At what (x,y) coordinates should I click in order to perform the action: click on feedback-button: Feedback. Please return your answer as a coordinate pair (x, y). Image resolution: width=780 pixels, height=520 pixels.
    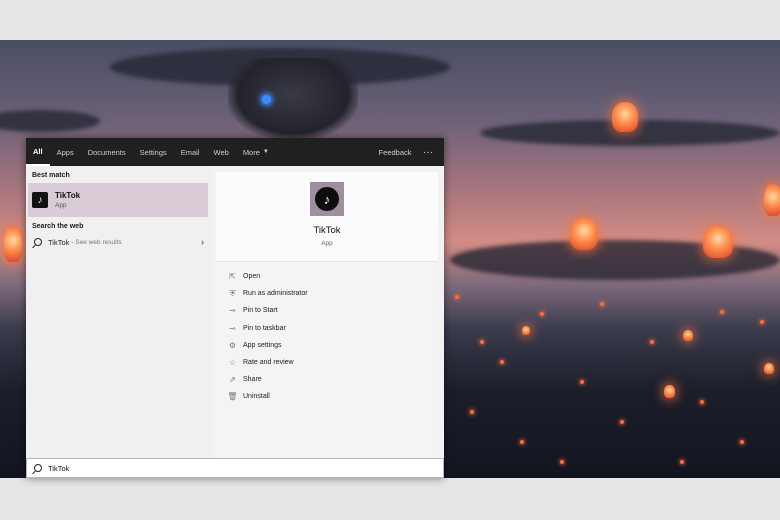
    Looking at the image, I should click on (395, 152).